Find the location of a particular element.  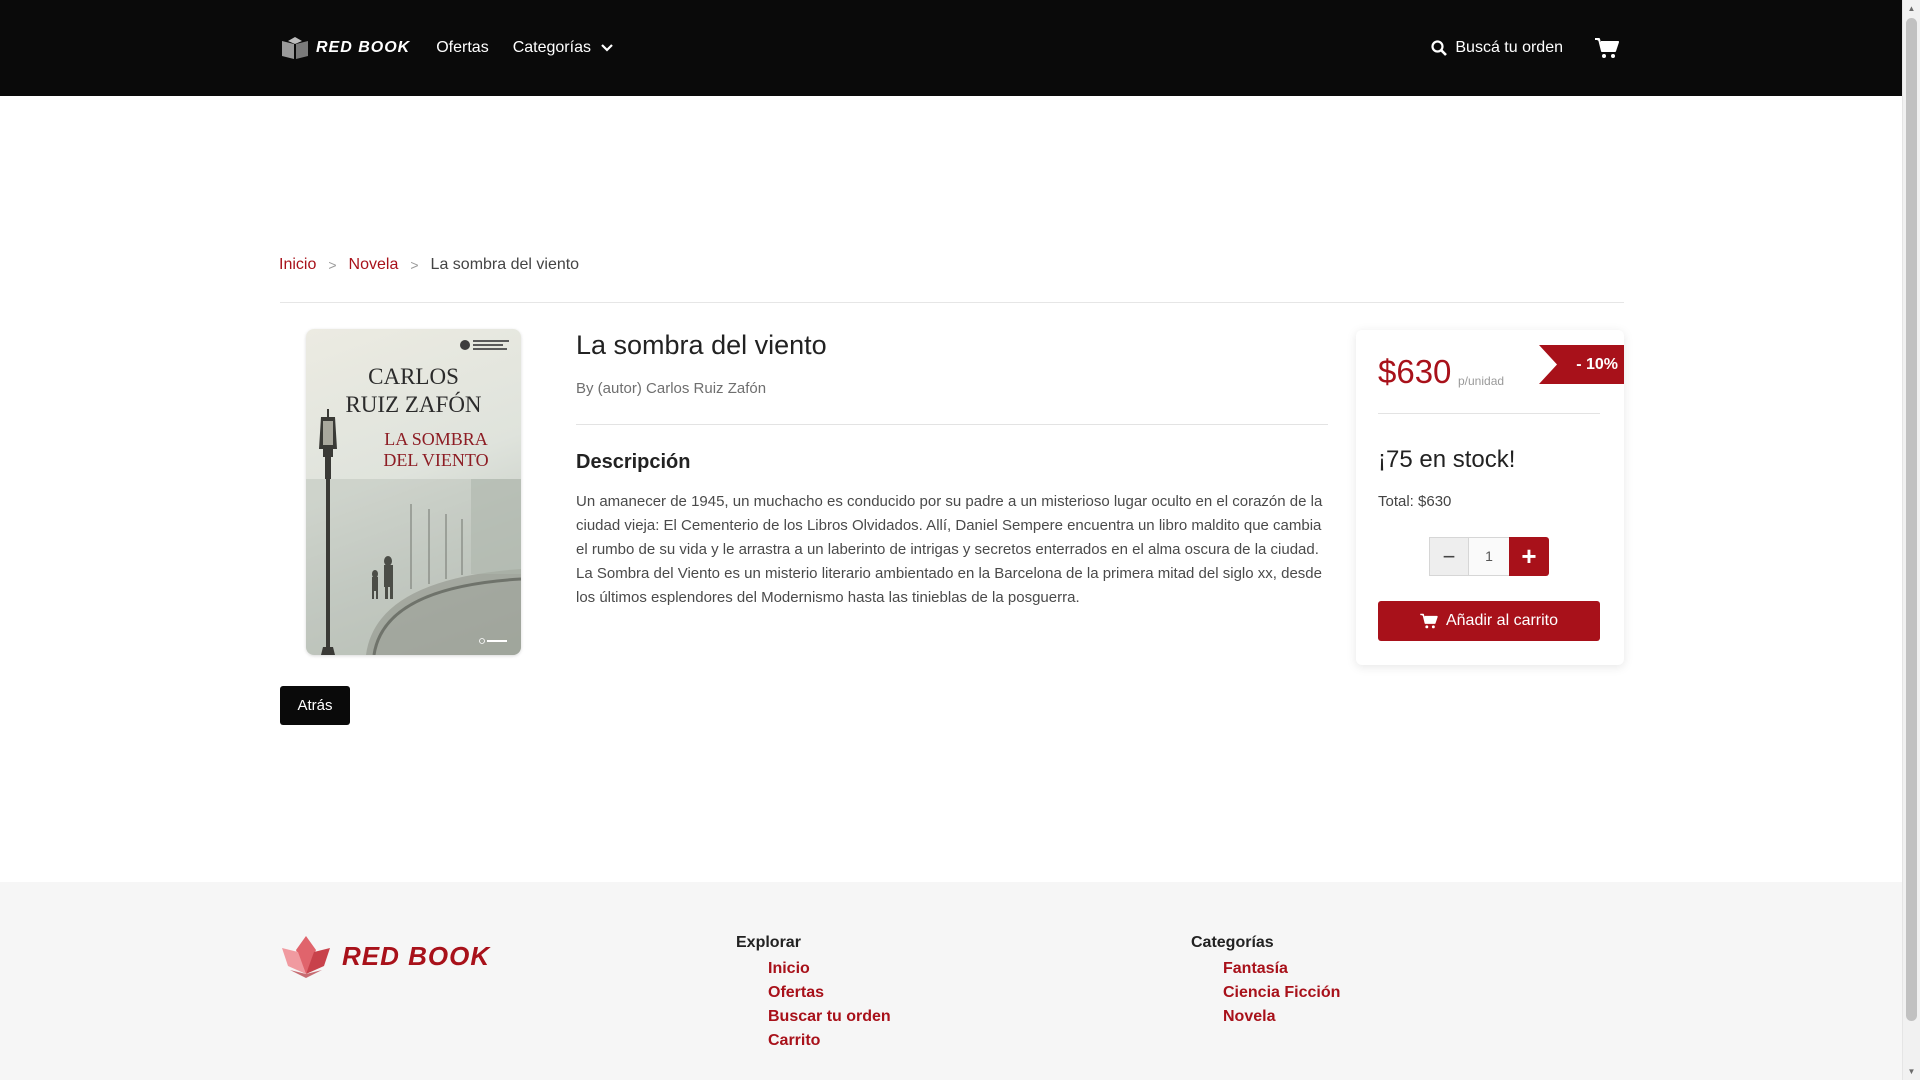

publisher-logo-icon is located at coordinates (493, 641).